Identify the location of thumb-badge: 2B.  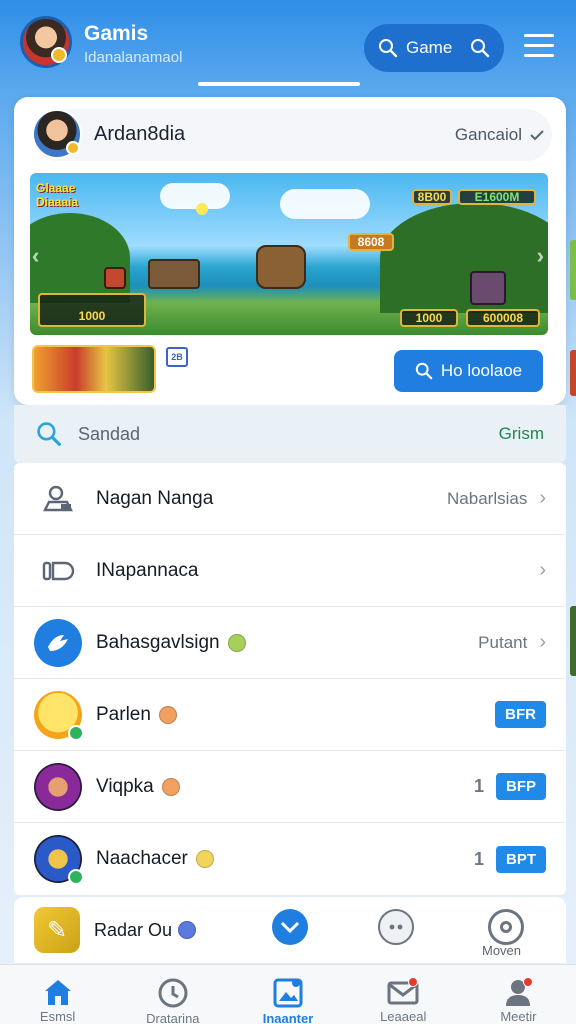
(177, 357).